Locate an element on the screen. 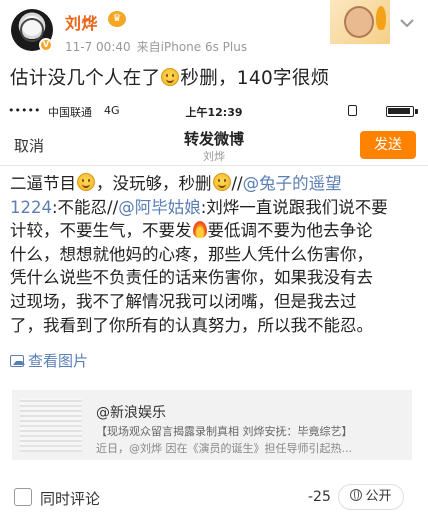  text-line: 二逼节目 ，没玩够，秒删//@兔子的遥望 is located at coordinates (176, 183).